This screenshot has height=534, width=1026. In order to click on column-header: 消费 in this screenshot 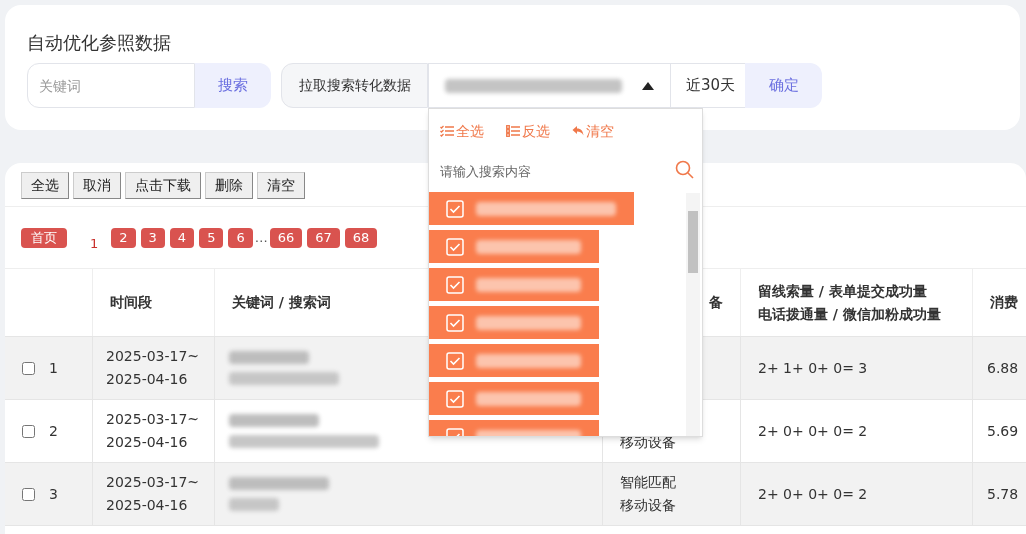, I will do `click(1004, 302)`.